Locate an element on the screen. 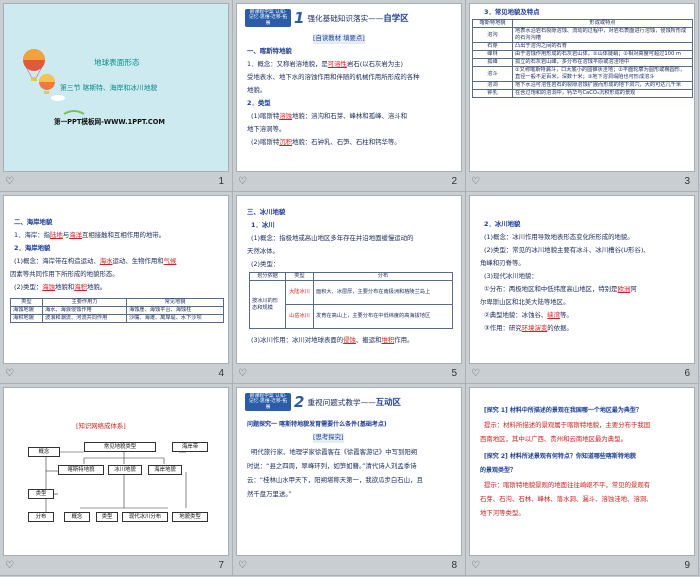  table-cell: 溶洞 is located at coordinates (492, 85).